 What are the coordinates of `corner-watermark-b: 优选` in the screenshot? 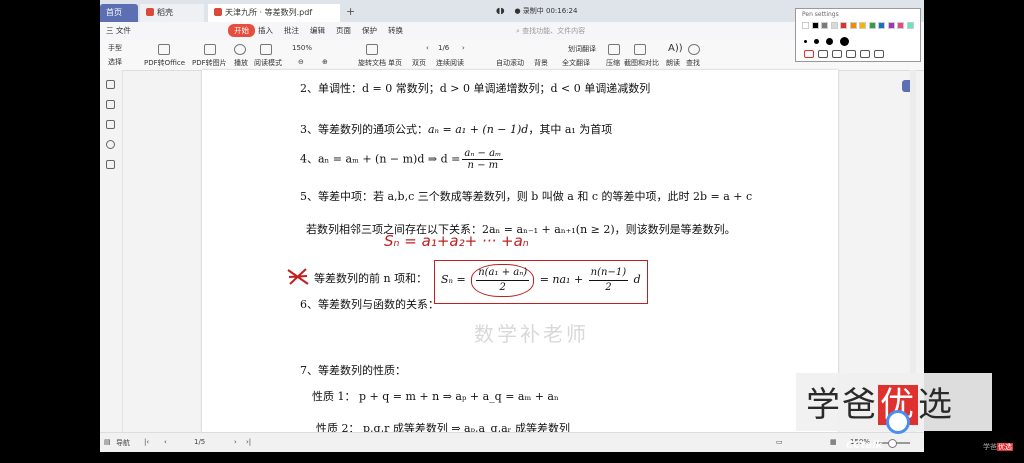 It's located at (1005, 447).